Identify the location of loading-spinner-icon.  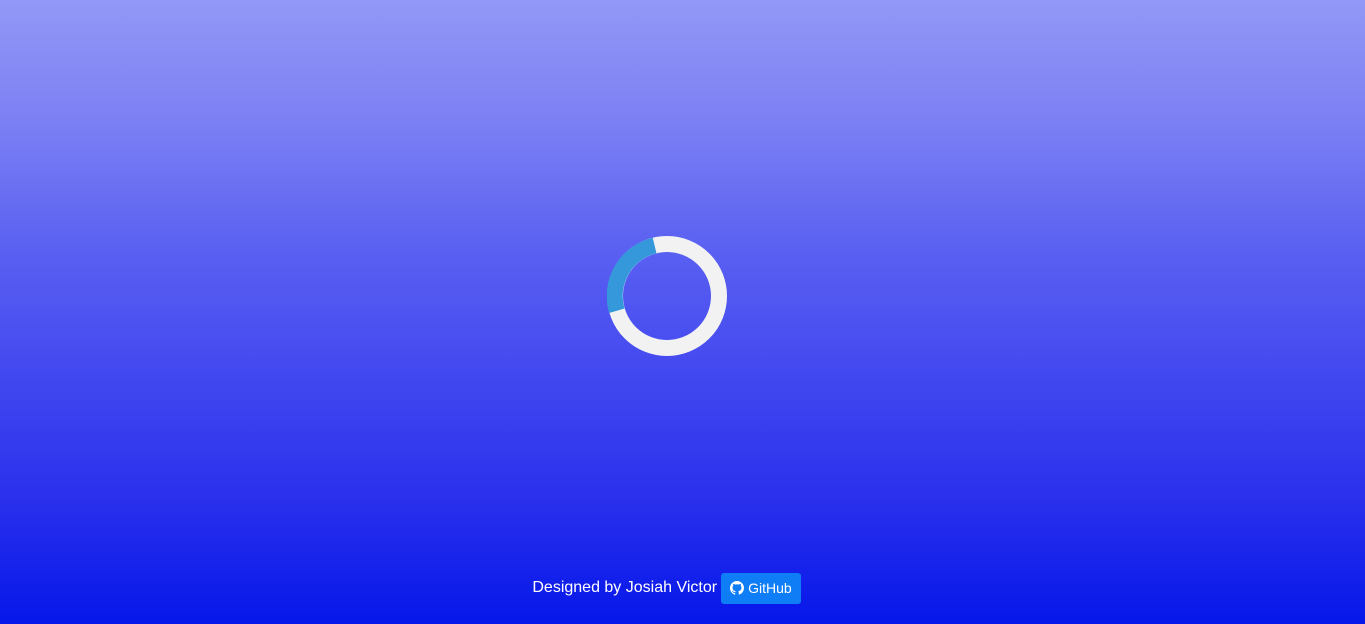
(667, 296).